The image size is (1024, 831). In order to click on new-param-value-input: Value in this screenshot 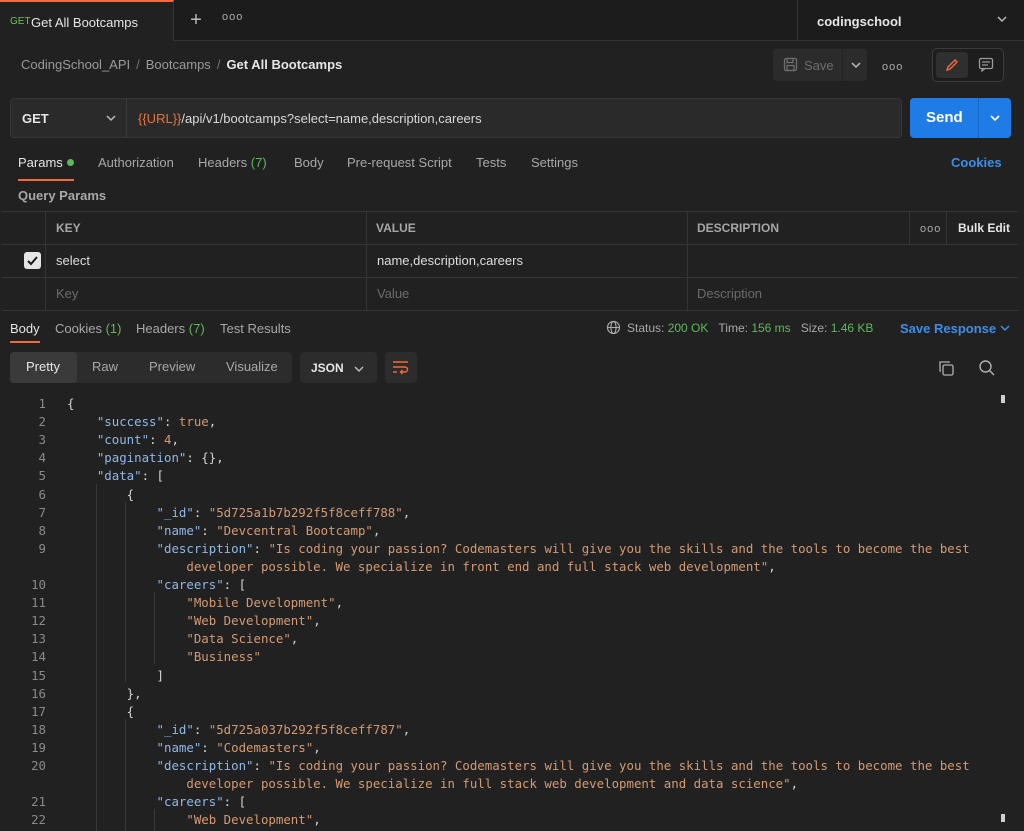, I will do `click(393, 293)`.